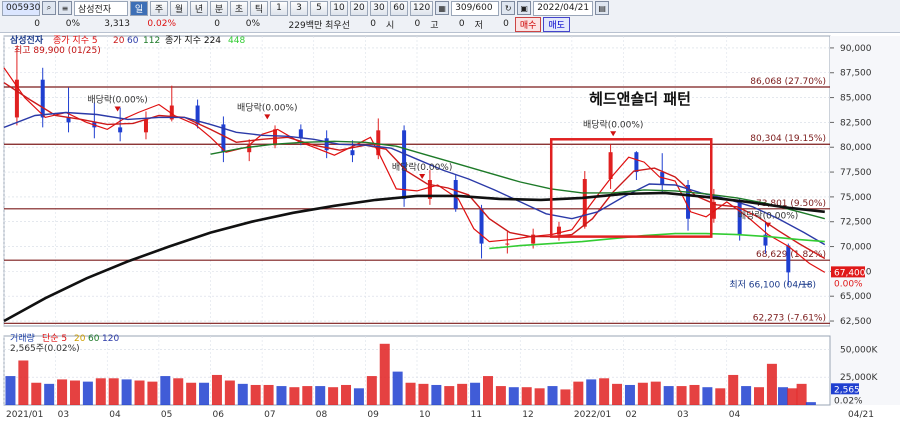 The height and width of the screenshot is (423, 900). Describe the element at coordinates (856, 173) in the screenshot. I see `price-tick-label: 77,500` at that location.